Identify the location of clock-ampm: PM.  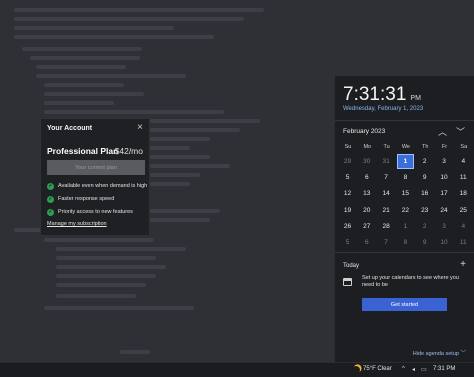
(415, 98).